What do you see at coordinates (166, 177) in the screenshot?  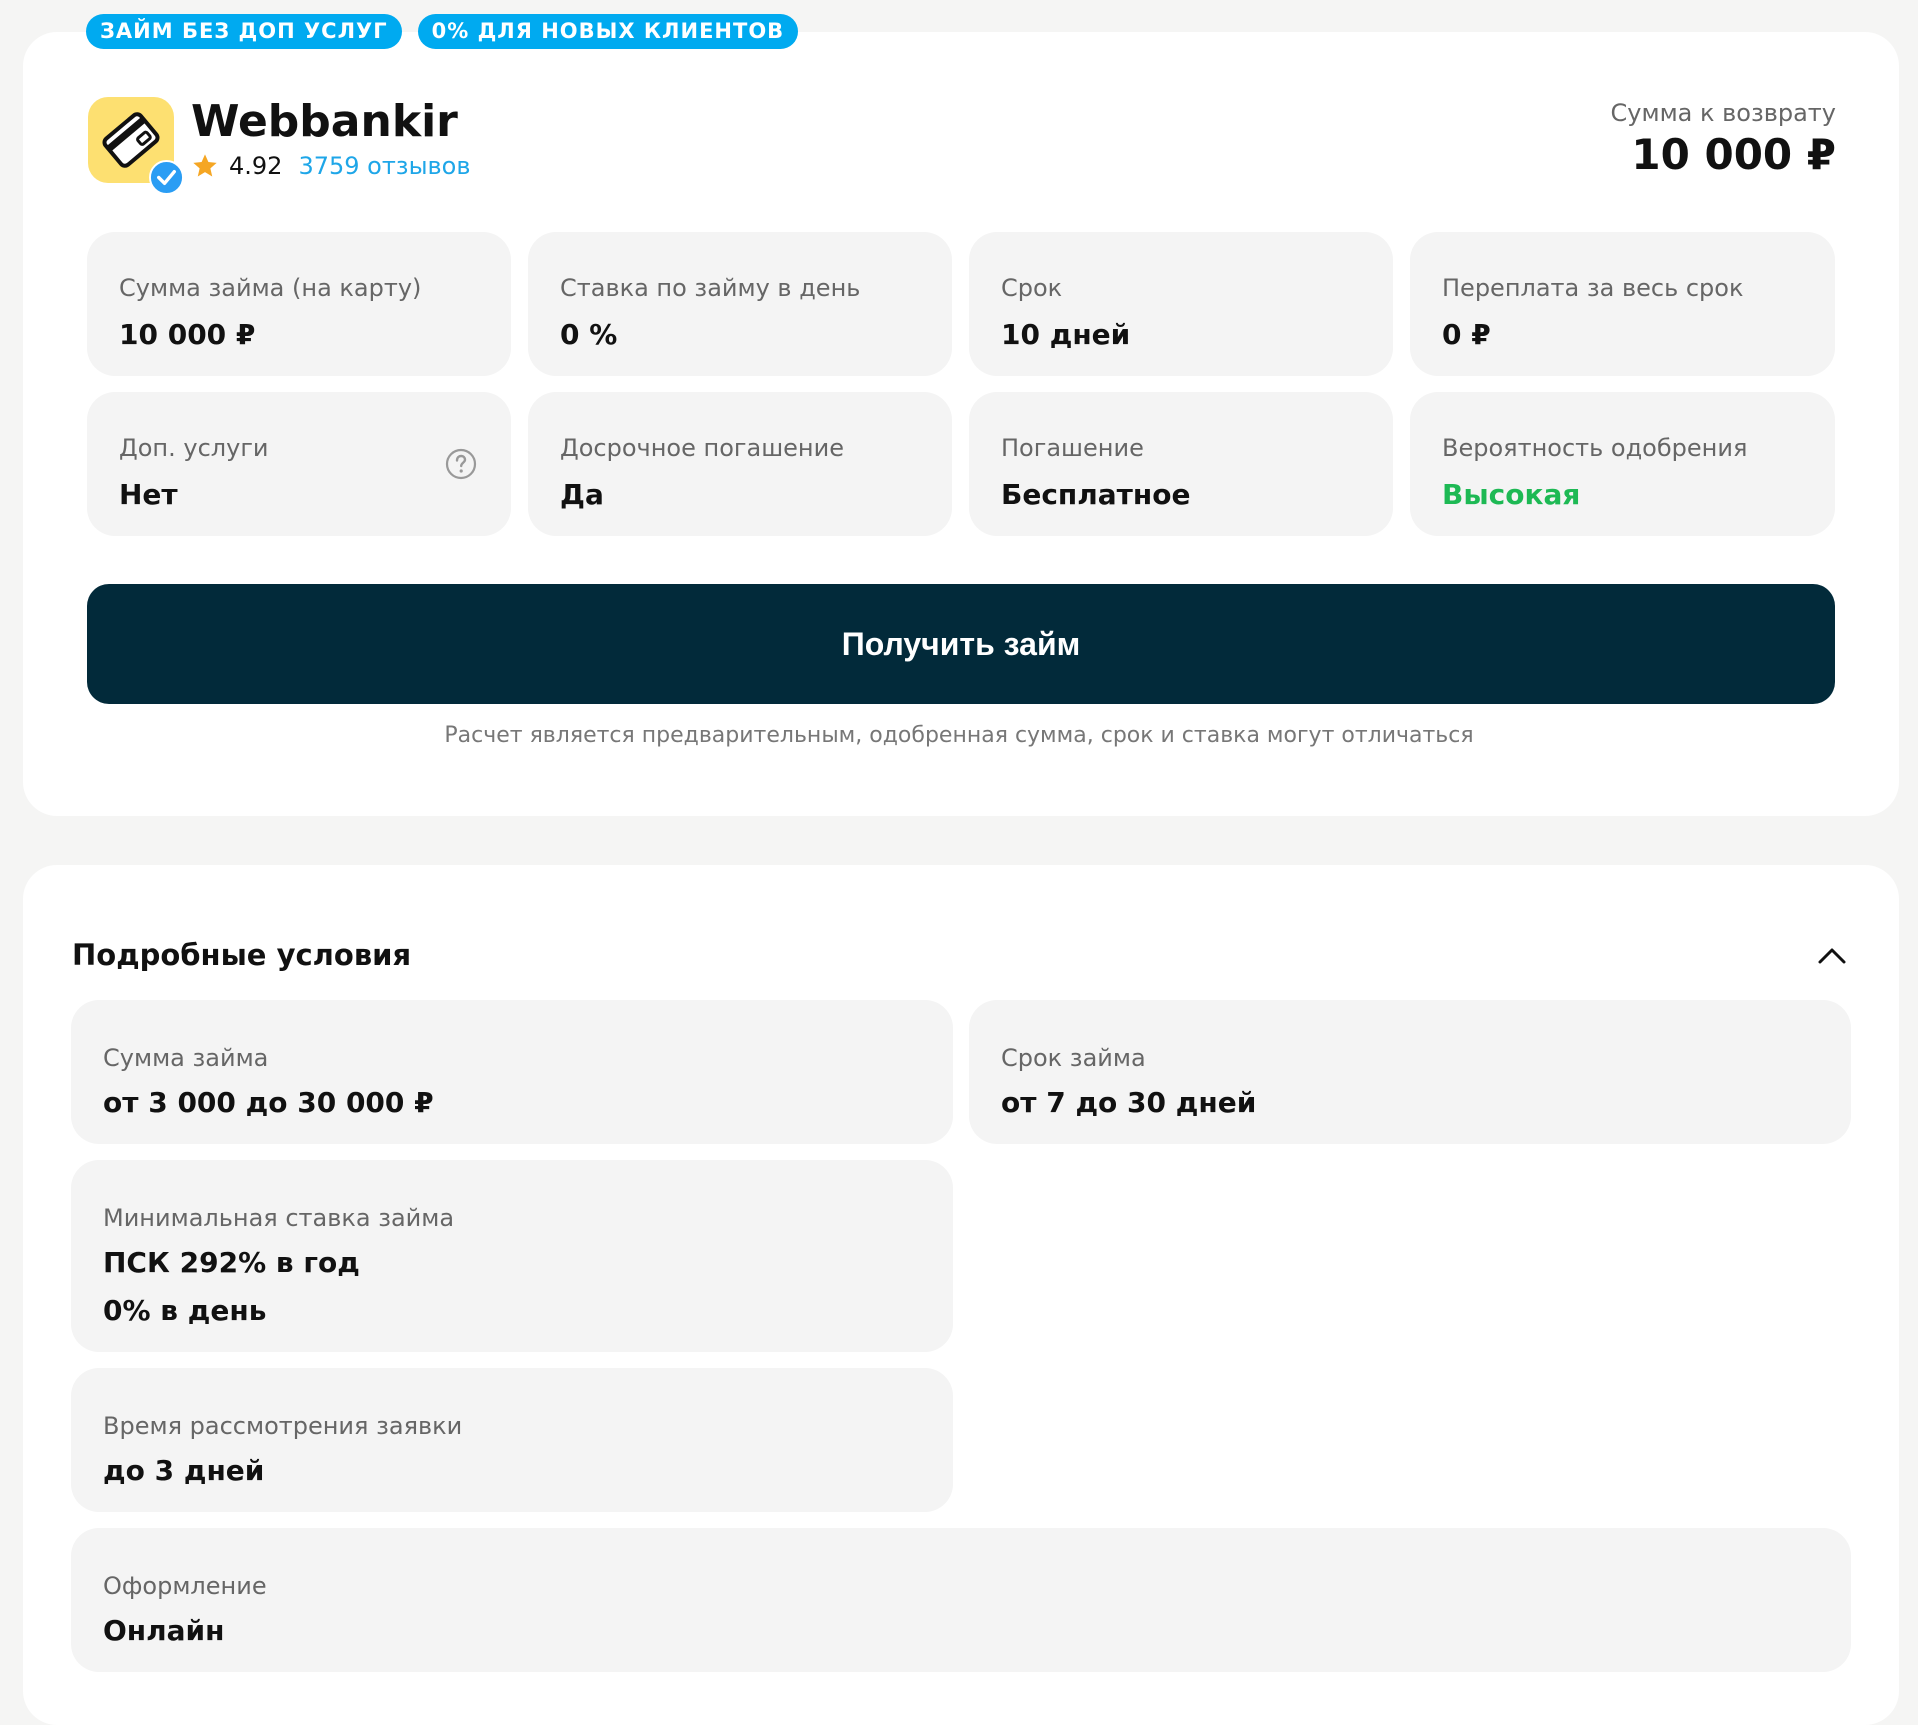 I see `verified-icon` at bounding box center [166, 177].